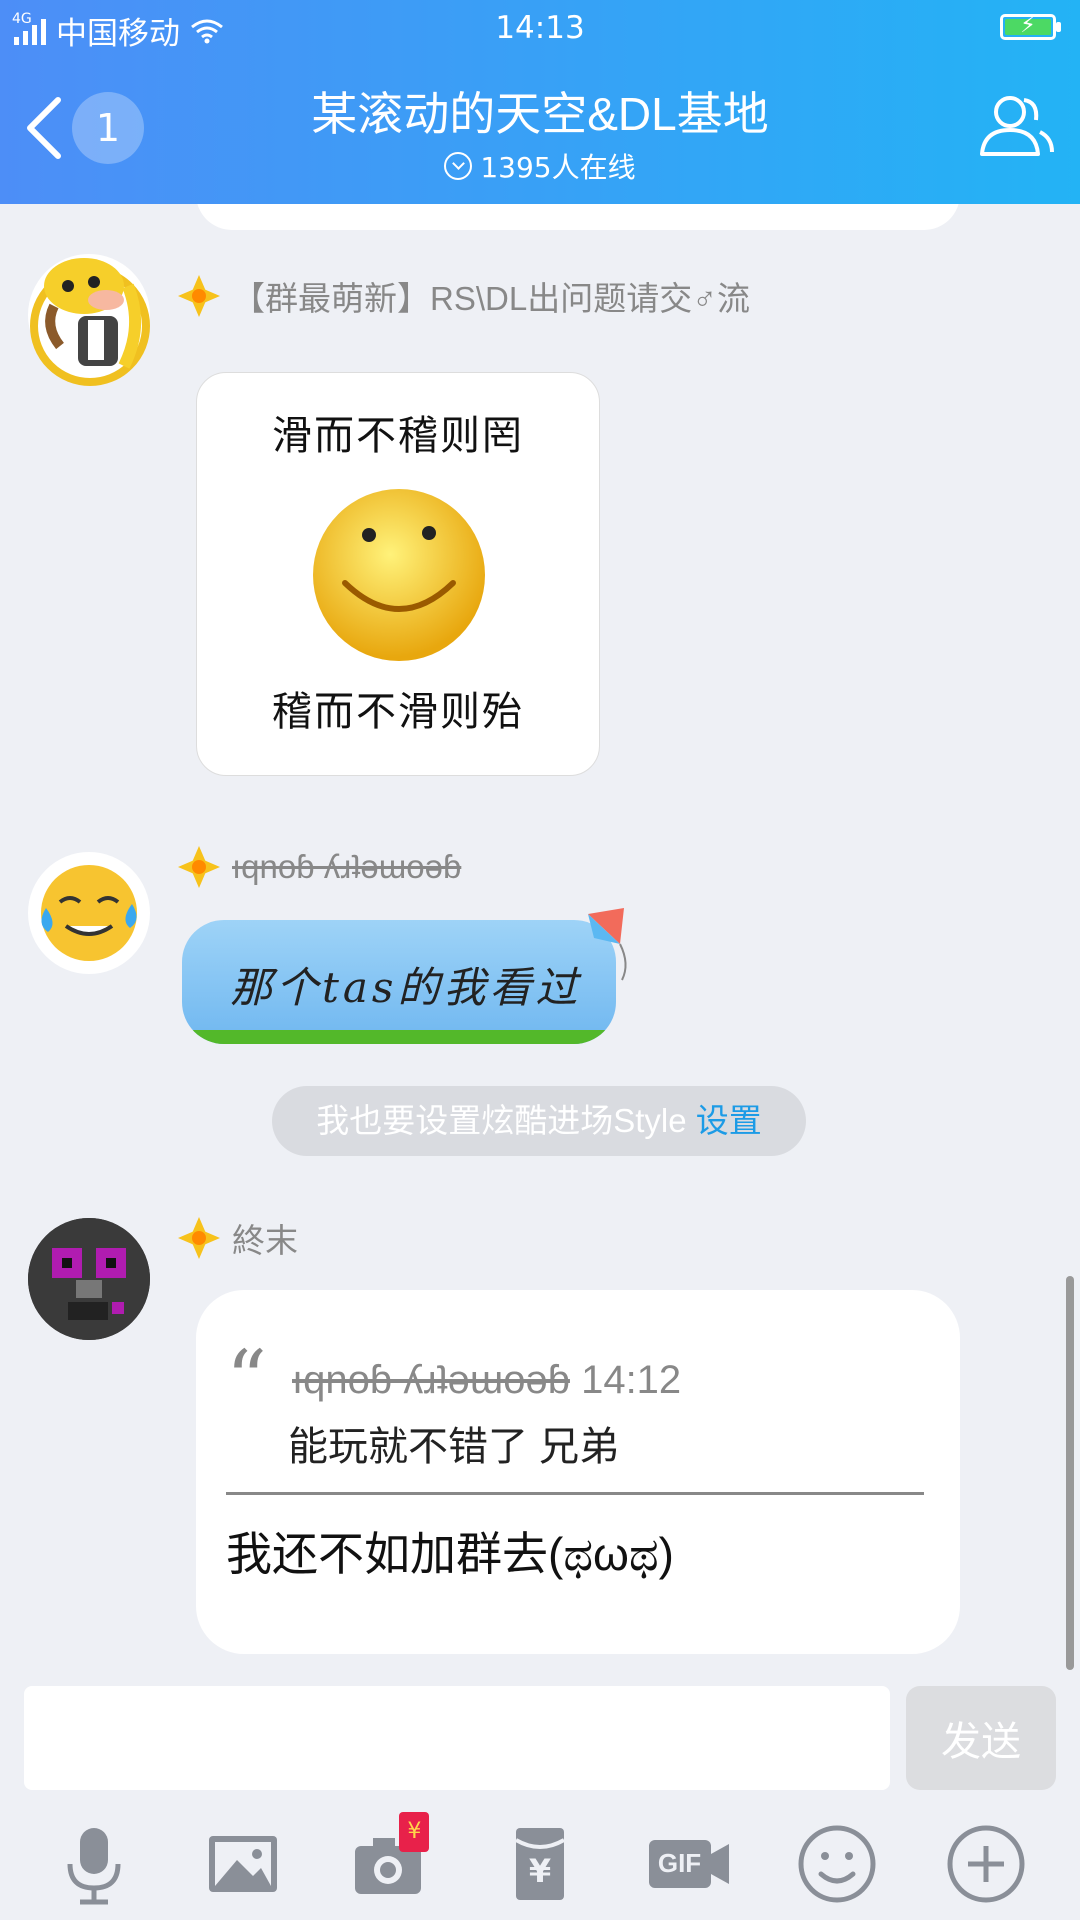  What do you see at coordinates (558, 167) in the screenshot?
I see `online-count: 1395人在线` at bounding box center [558, 167].